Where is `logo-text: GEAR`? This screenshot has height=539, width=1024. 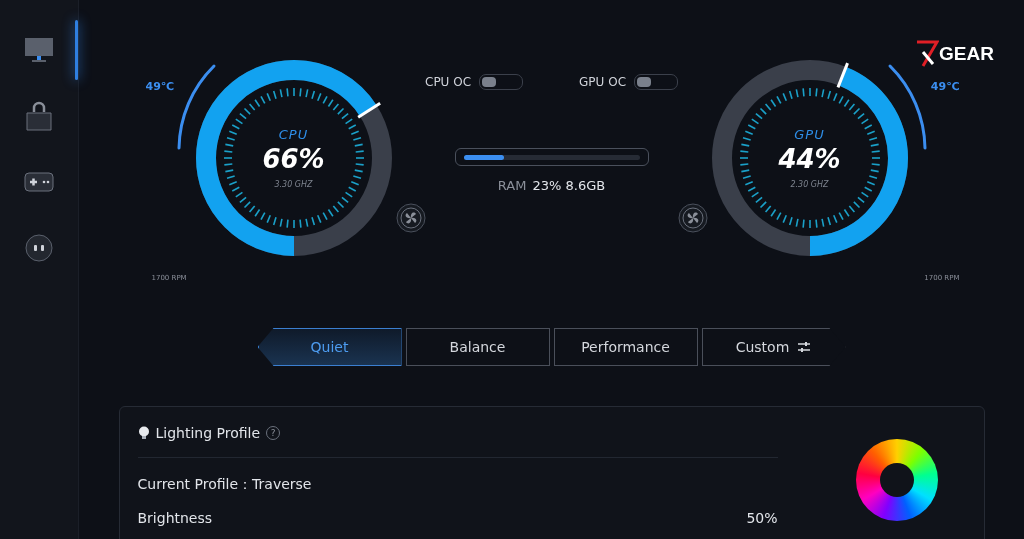 logo-text: GEAR is located at coordinates (966, 54).